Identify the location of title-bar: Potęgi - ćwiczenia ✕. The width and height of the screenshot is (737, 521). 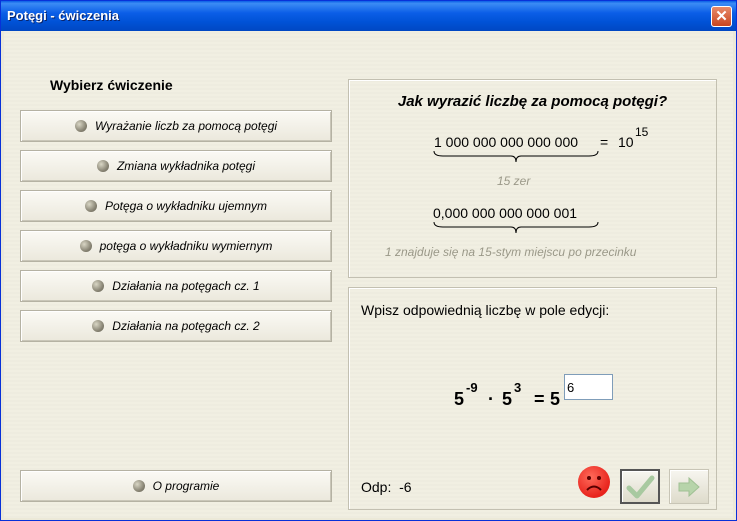
(368, 16).